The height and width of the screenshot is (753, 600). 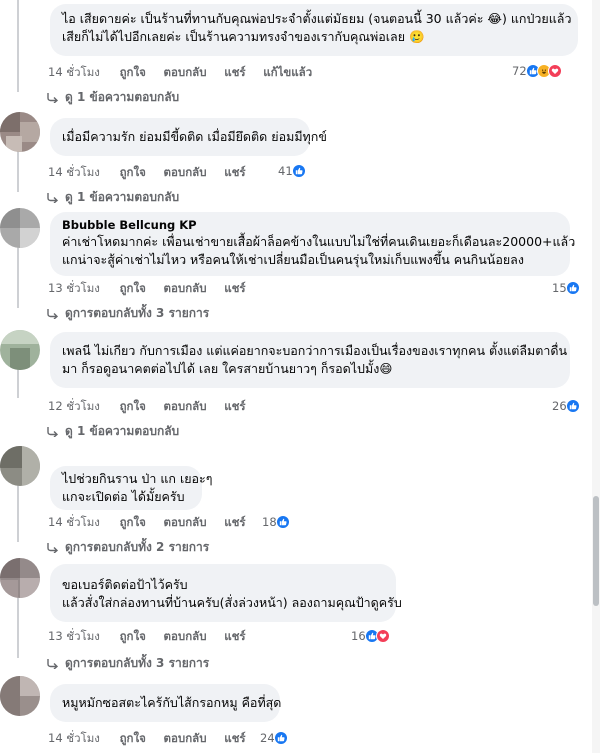 I want to click on reaction-count: 16, so click(x=358, y=636).